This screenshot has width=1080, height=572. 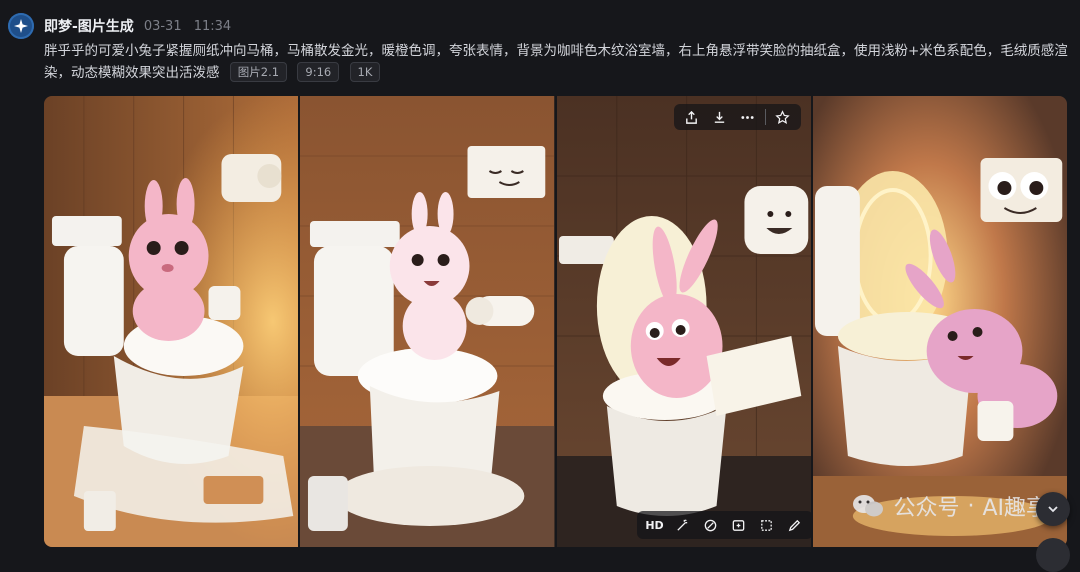 What do you see at coordinates (739, 525) in the screenshot?
I see `expand-icon` at bounding box center [739, 525].